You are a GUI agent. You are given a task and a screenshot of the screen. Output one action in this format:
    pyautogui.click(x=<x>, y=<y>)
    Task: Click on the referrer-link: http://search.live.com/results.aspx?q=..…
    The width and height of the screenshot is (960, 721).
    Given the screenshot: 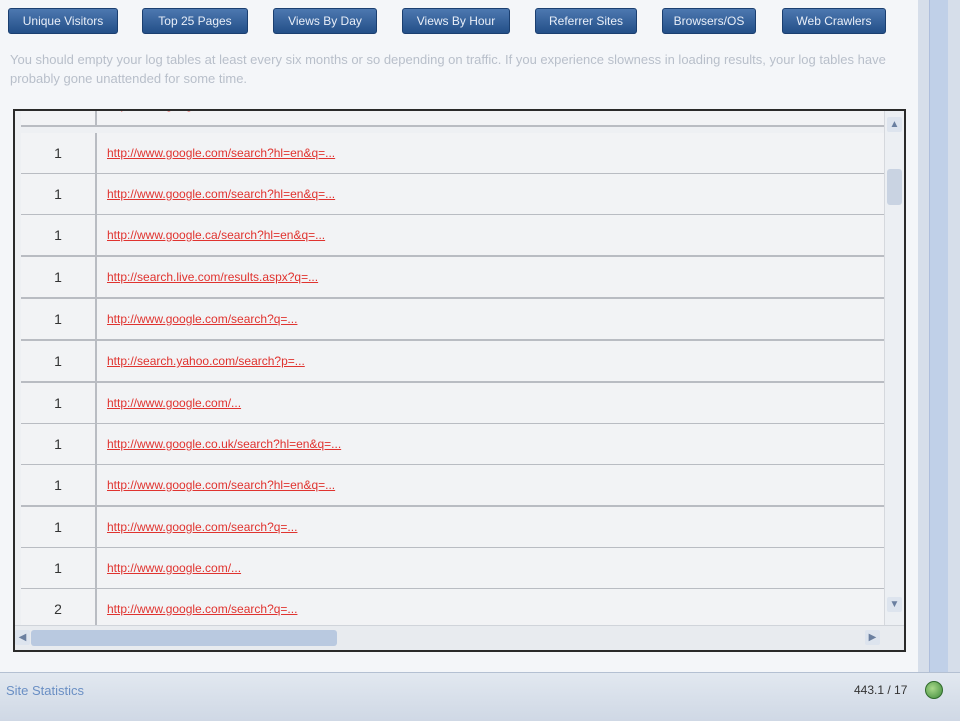 What is the action you would take?
    pyautogui.click(x=495, y=277)
    